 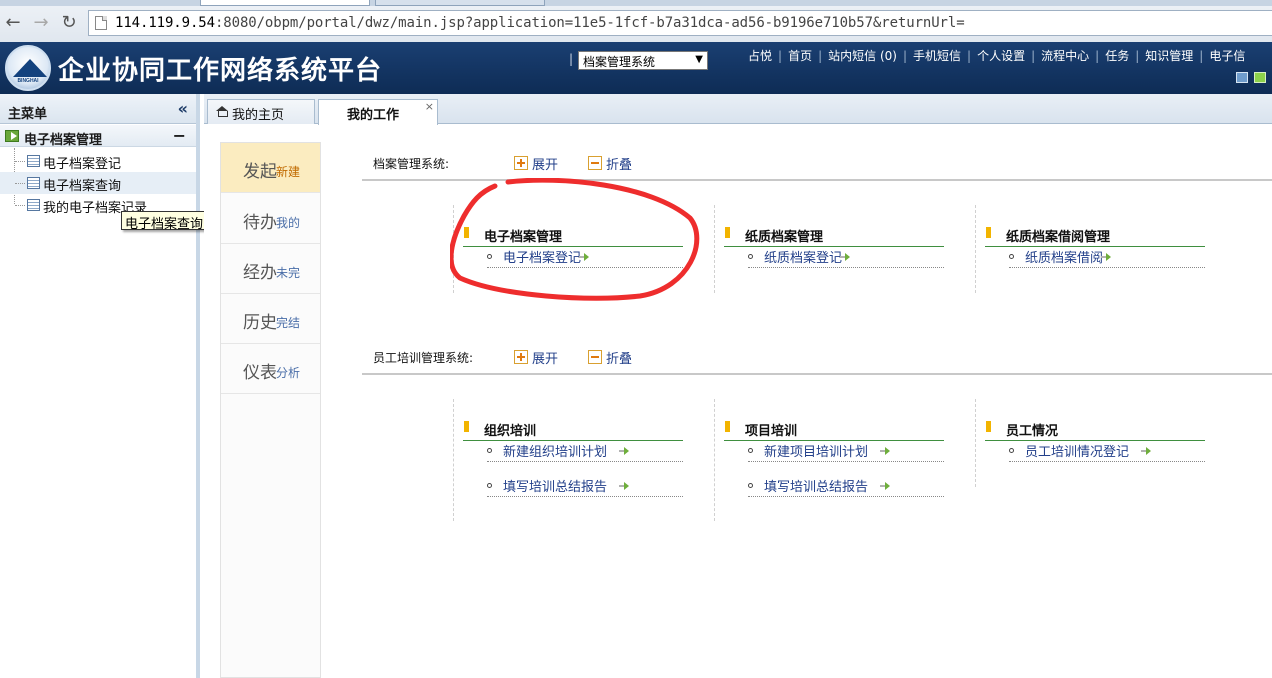 I want to click on browser-tab-active, so click(x=285, y=3).